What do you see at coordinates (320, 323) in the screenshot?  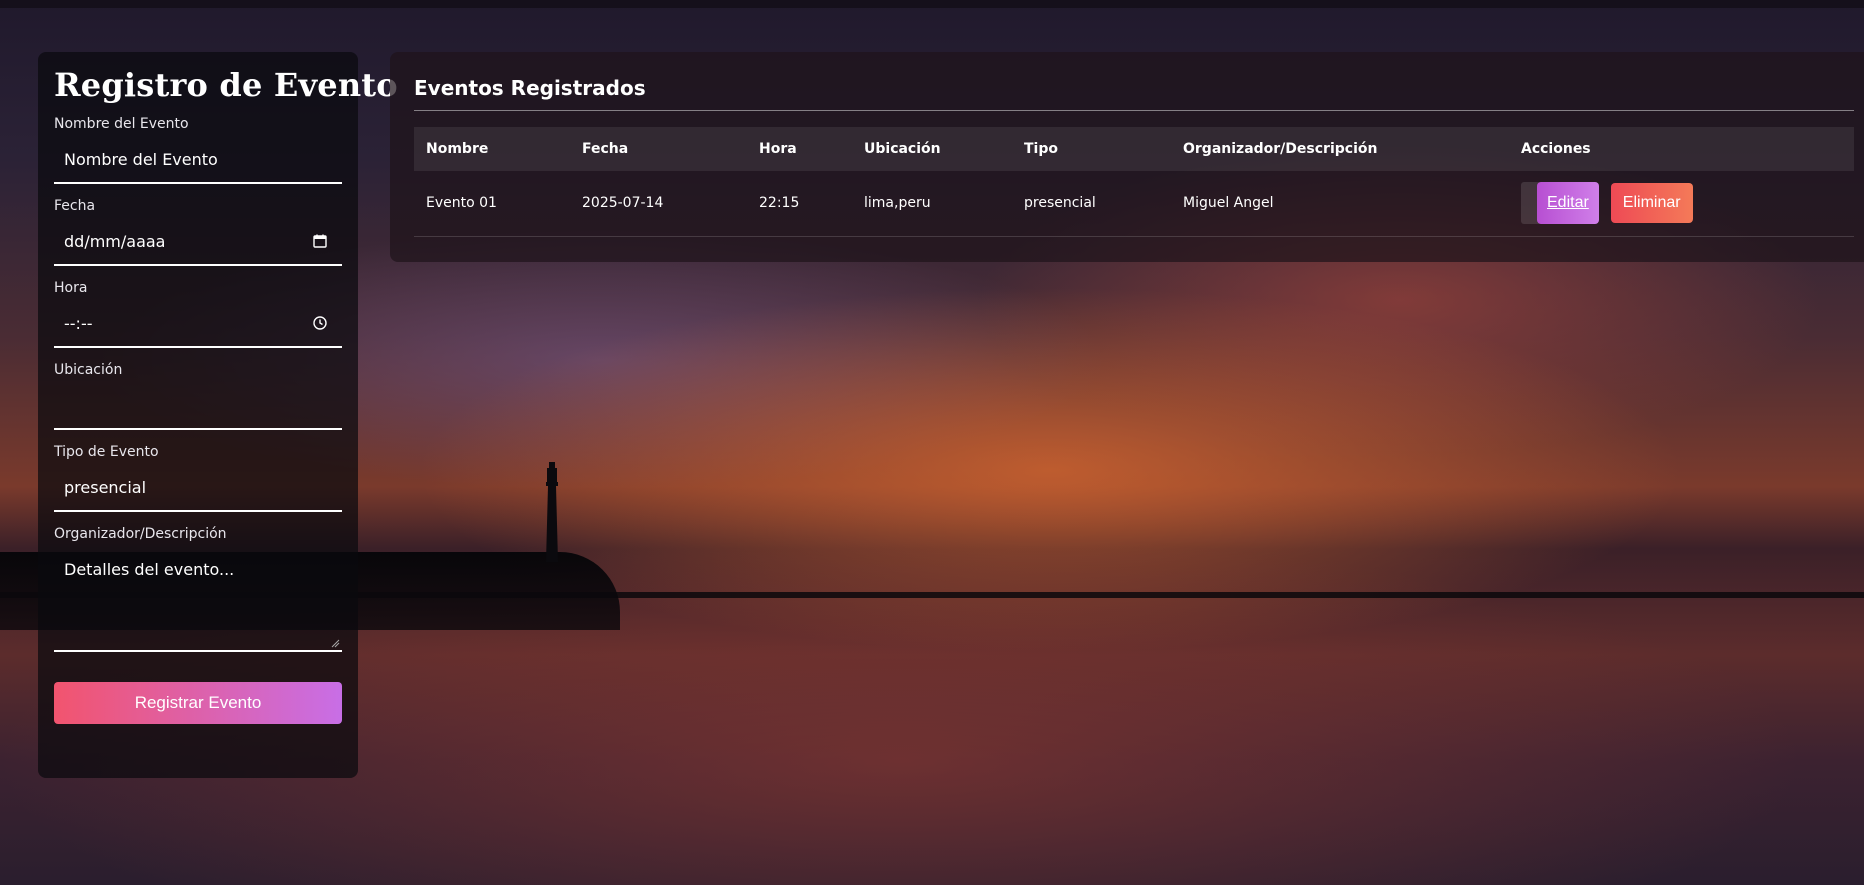 I see `clock-icon` at bounding box center [320, 323].